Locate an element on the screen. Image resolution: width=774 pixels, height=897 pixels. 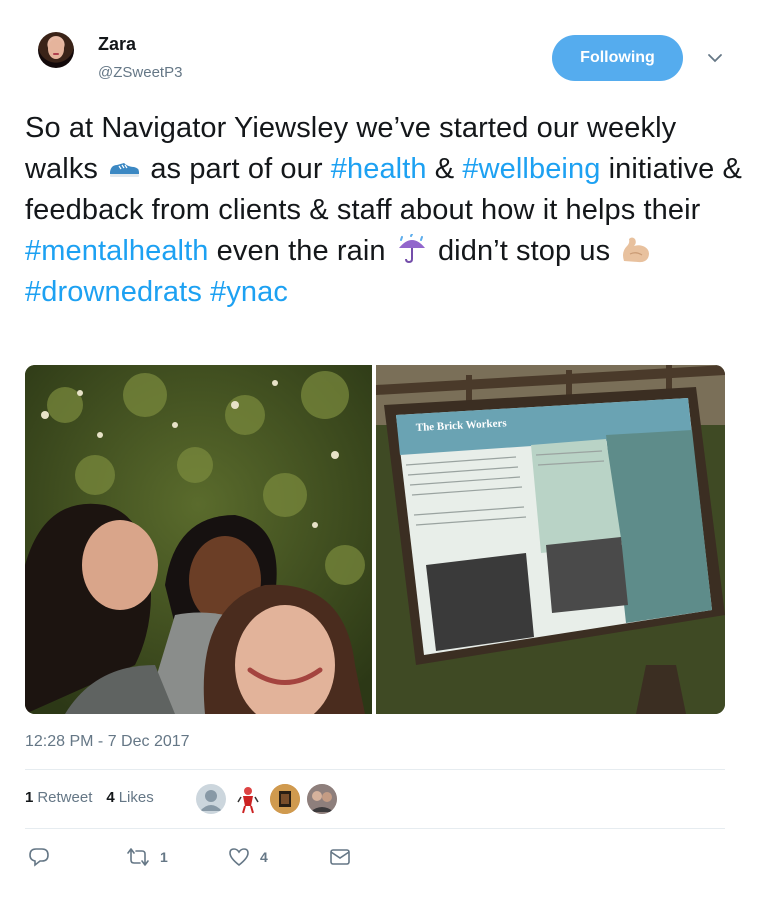
envelope-icon is located at coordinates (340, 857).